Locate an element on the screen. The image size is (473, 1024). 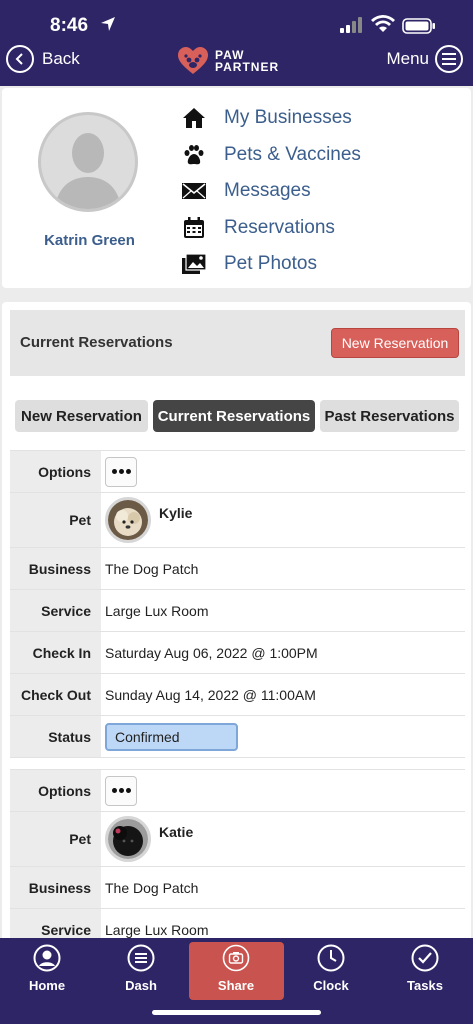
pet-name: Katie is located at coordinates (176, 832).